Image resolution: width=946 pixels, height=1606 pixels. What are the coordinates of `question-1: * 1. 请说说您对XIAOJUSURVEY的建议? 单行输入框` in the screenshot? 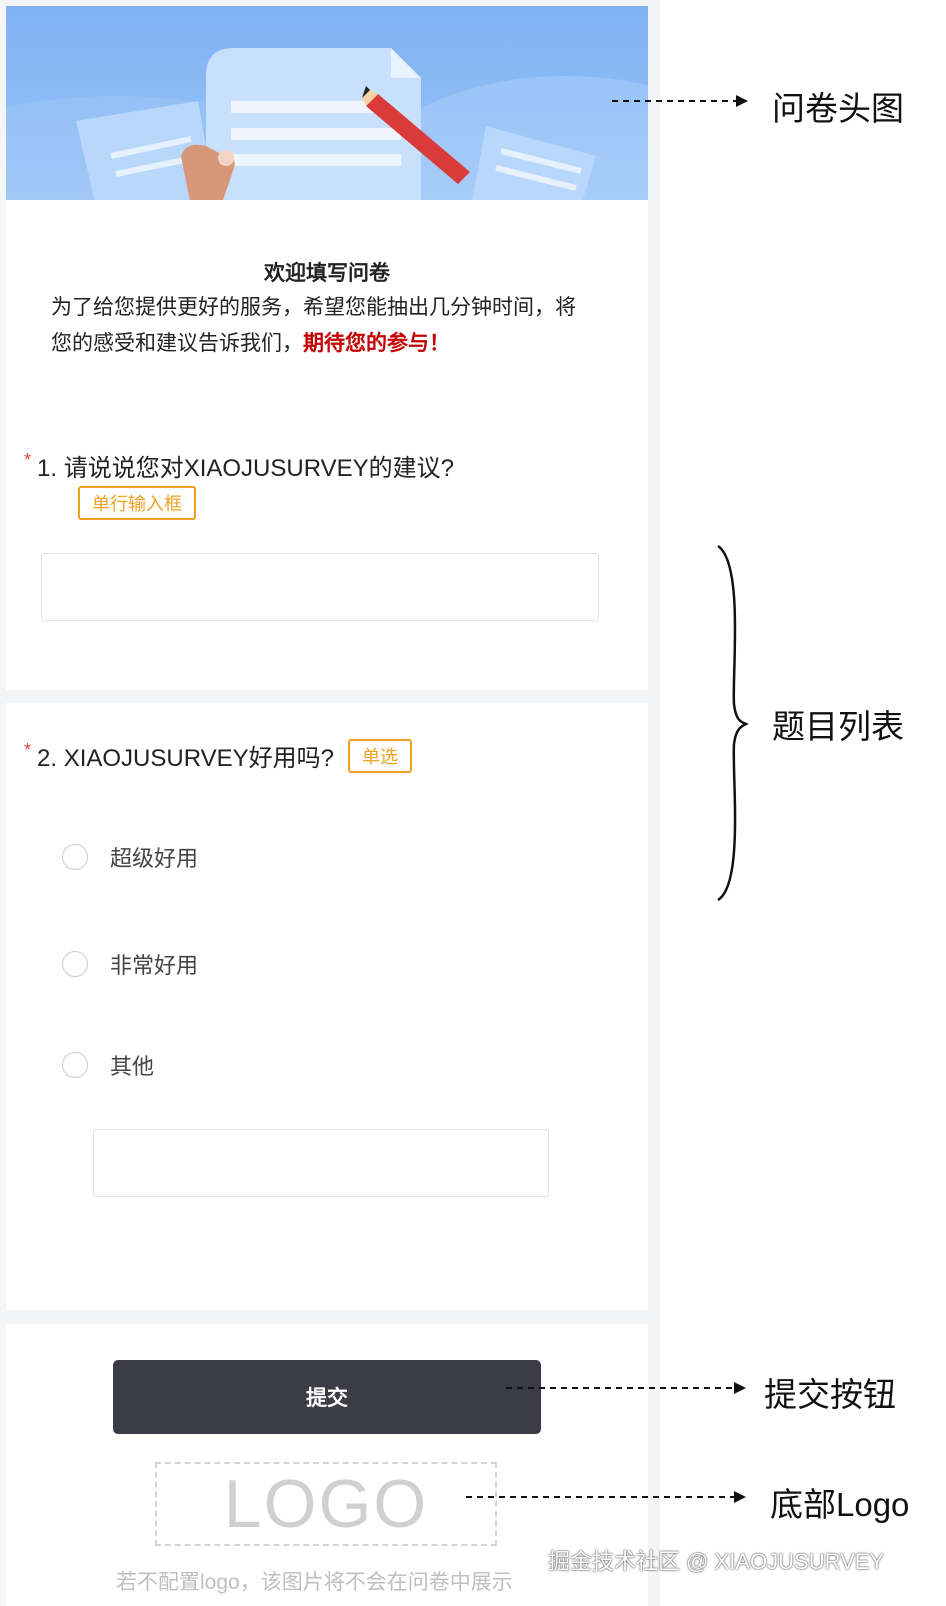 It's located at (327, 560).